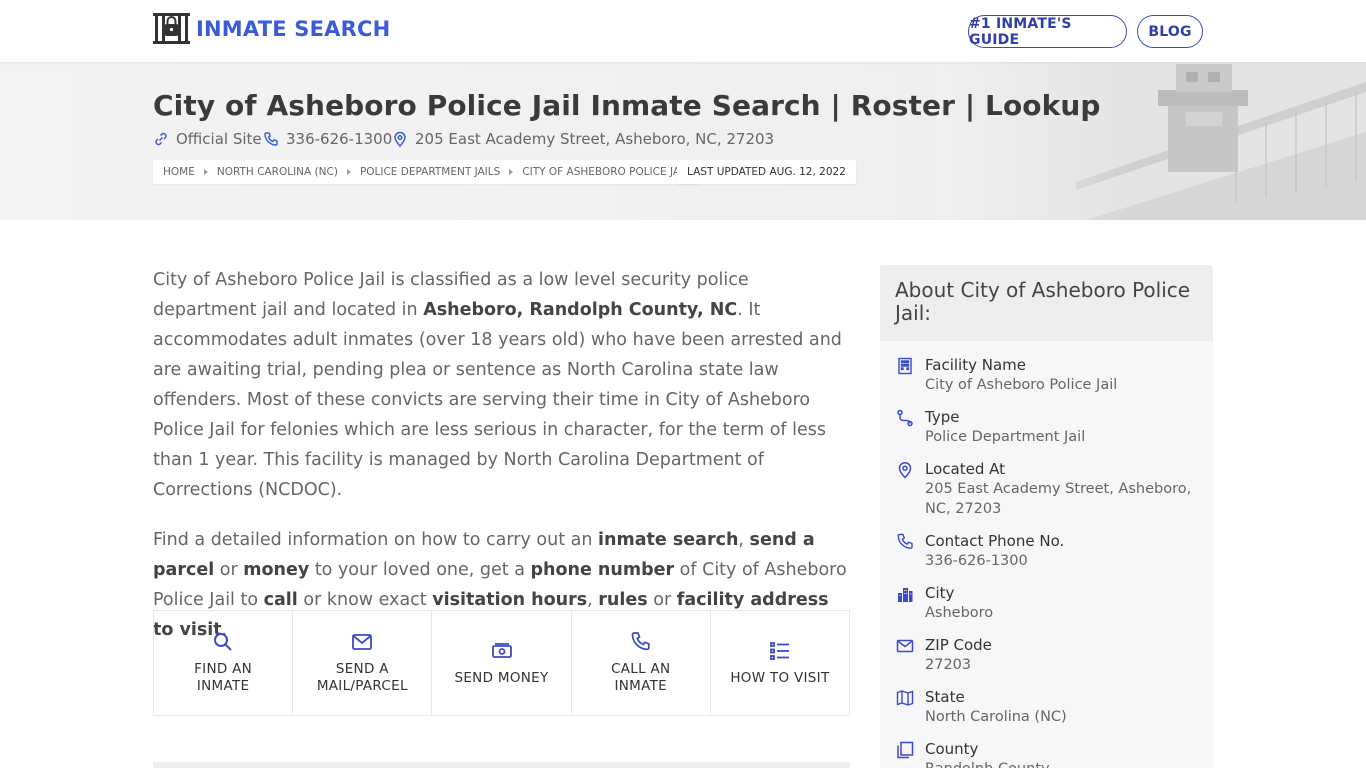 The height and width of the screenshot is (768, 1366). Describe the element at coordinates (219, 139) in the screenshot. I see `official-site-label: Official Site` at that location.